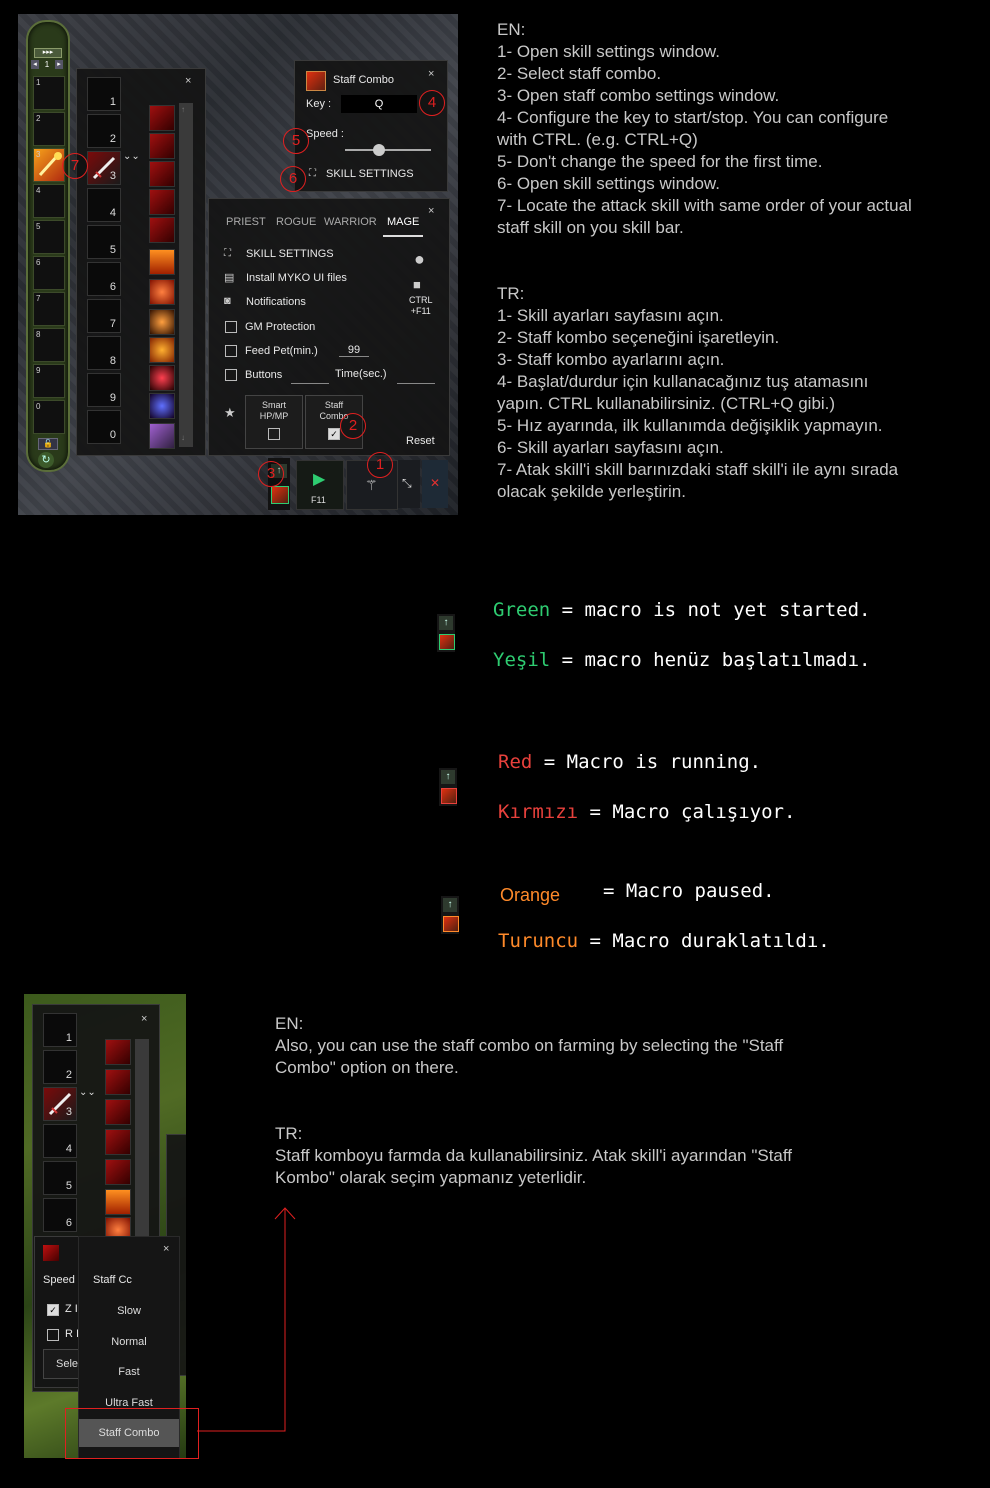 This screenshot has width=990, height=1488. I want to click on skill-slot: 9, so click(104, 390).